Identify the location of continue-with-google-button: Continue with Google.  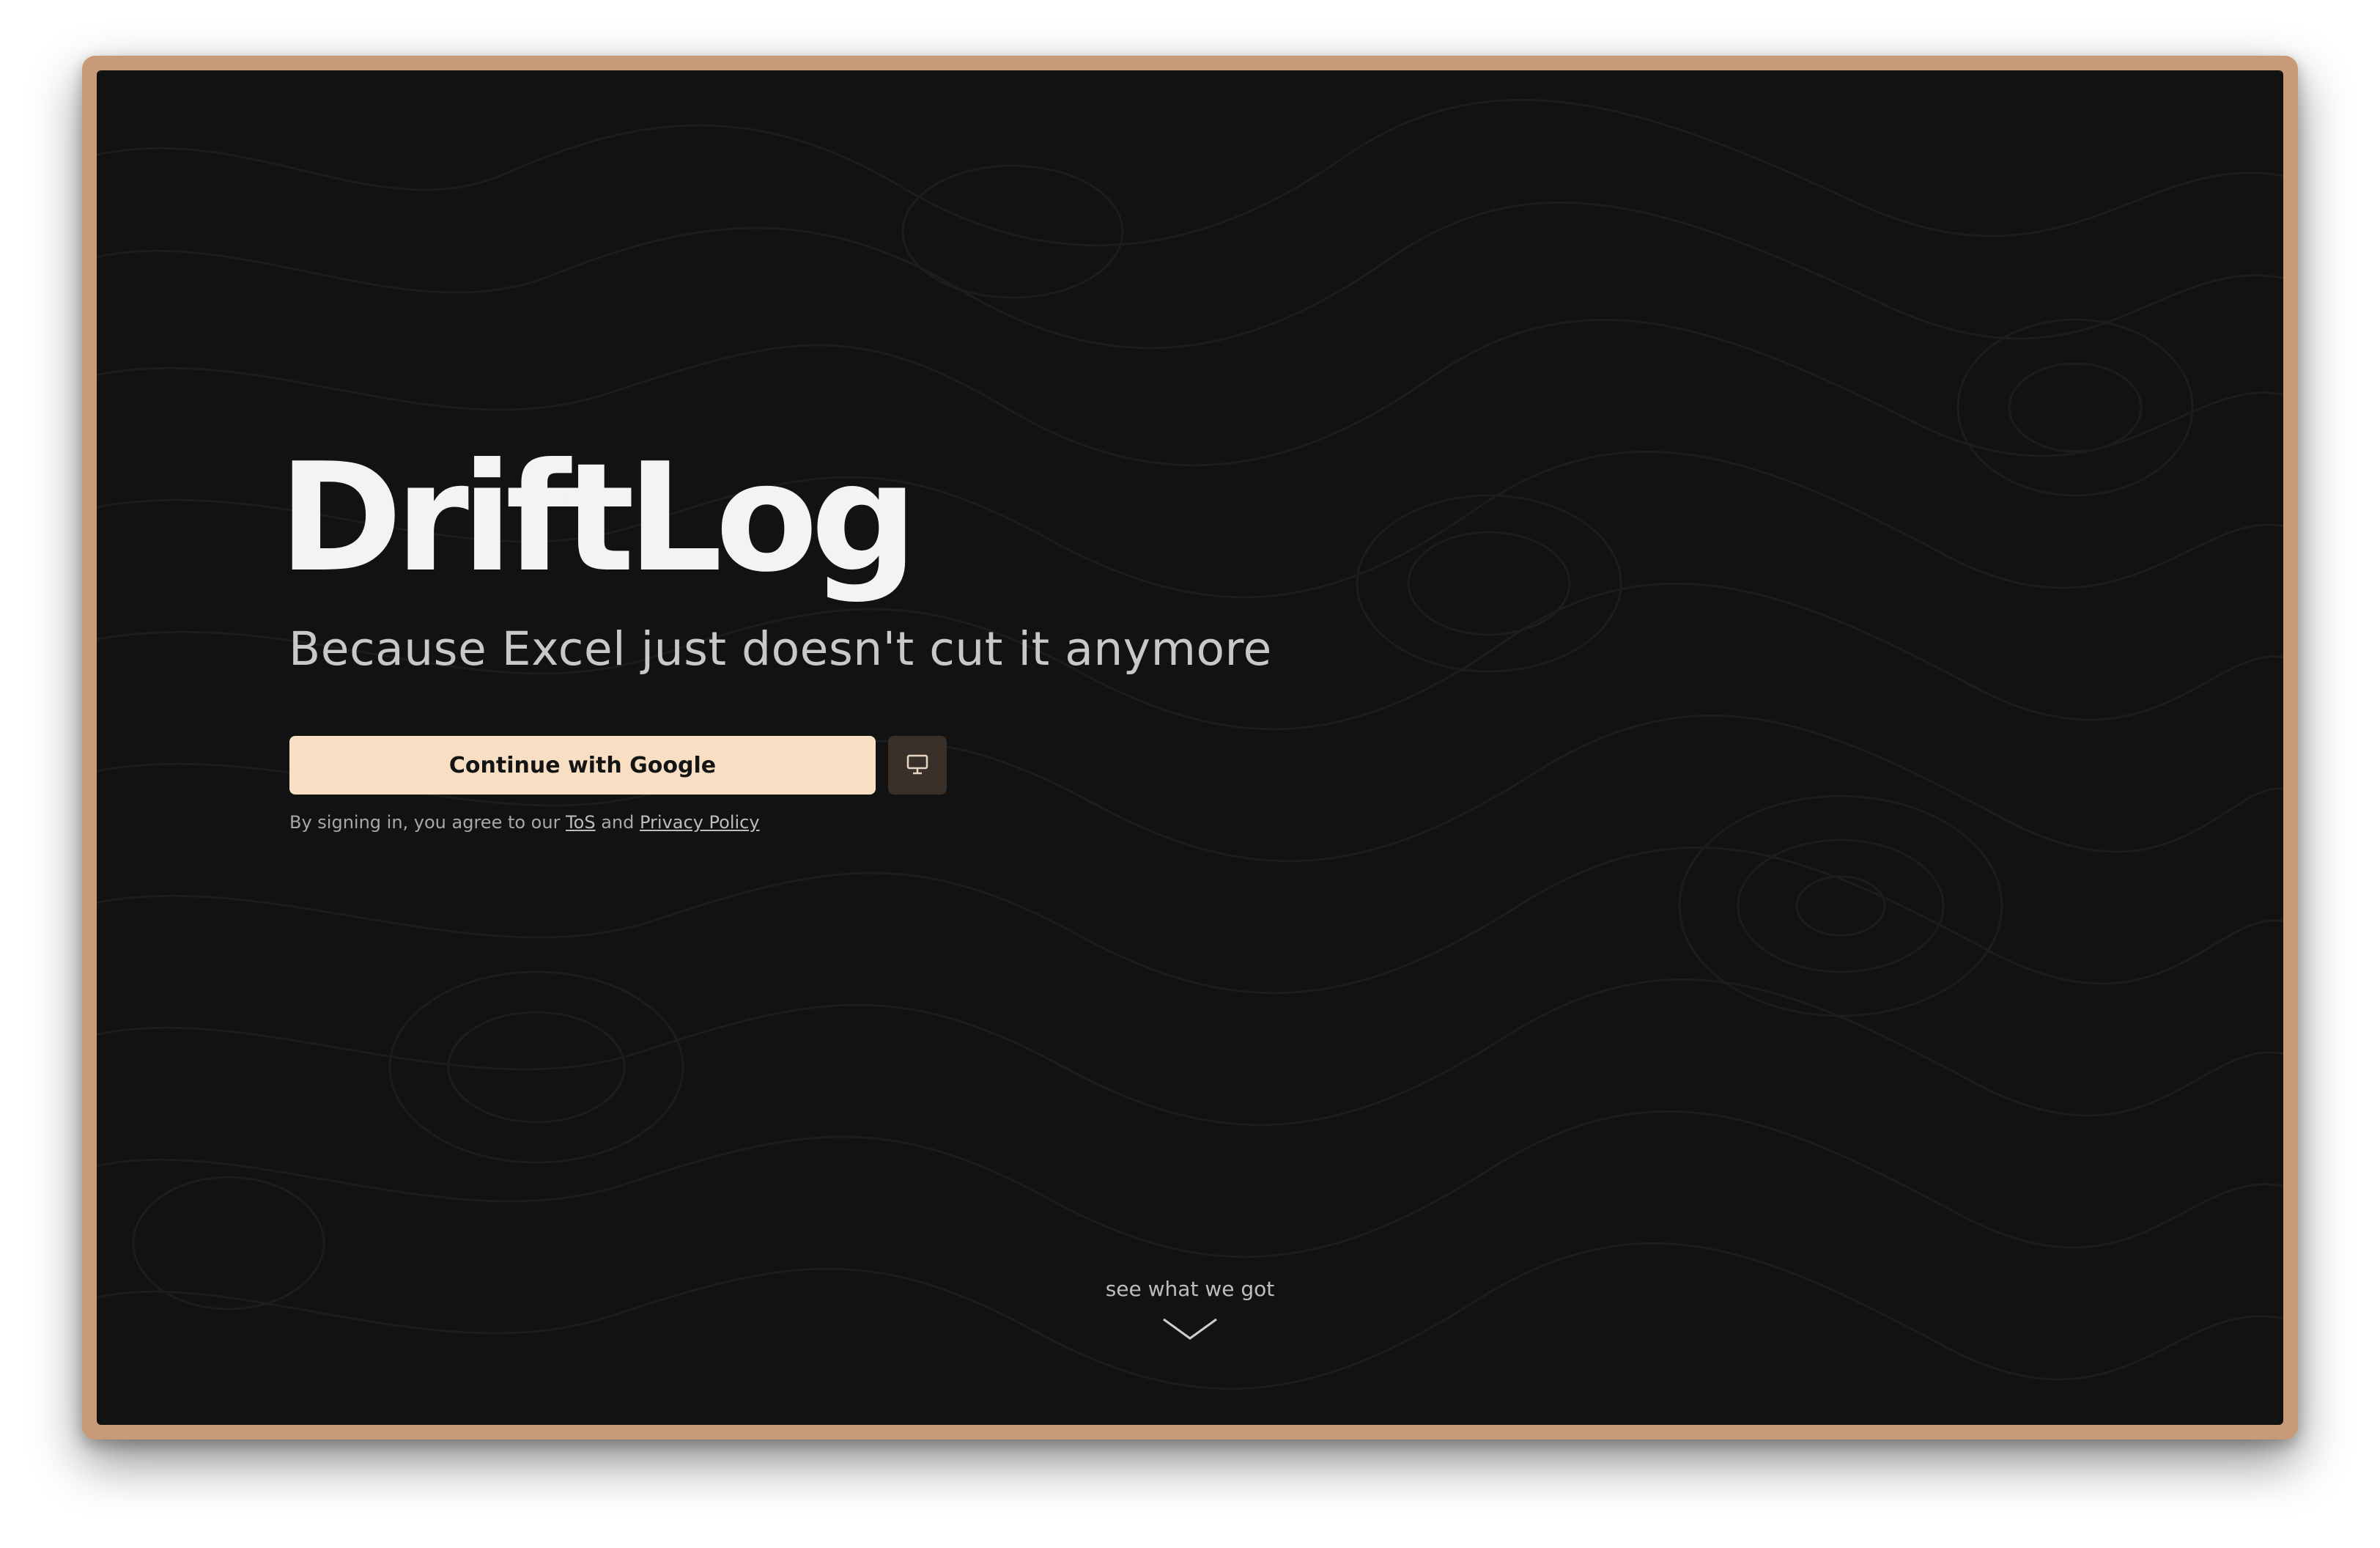
(582, 765).